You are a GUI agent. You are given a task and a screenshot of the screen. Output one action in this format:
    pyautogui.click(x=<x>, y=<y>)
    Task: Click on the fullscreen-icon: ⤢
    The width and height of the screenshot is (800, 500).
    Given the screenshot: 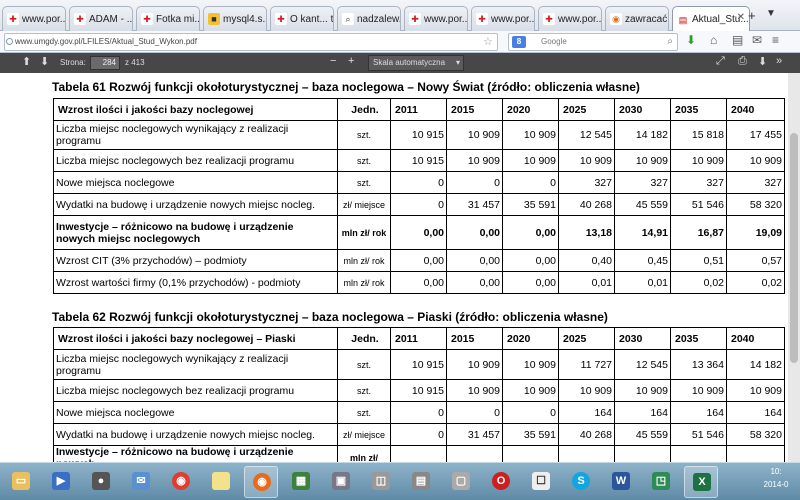 What is the action you would take?
    pyautogui.click(x=720, y=61)
    